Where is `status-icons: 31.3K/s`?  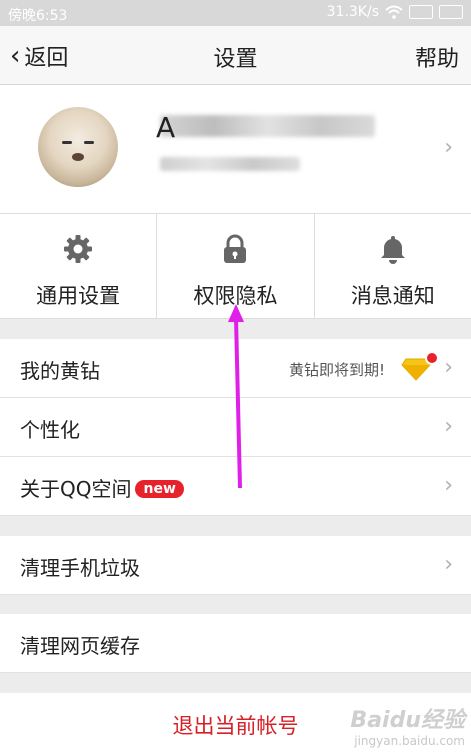
status-icons: 31.3K/s is located at coordinates (395, 12).